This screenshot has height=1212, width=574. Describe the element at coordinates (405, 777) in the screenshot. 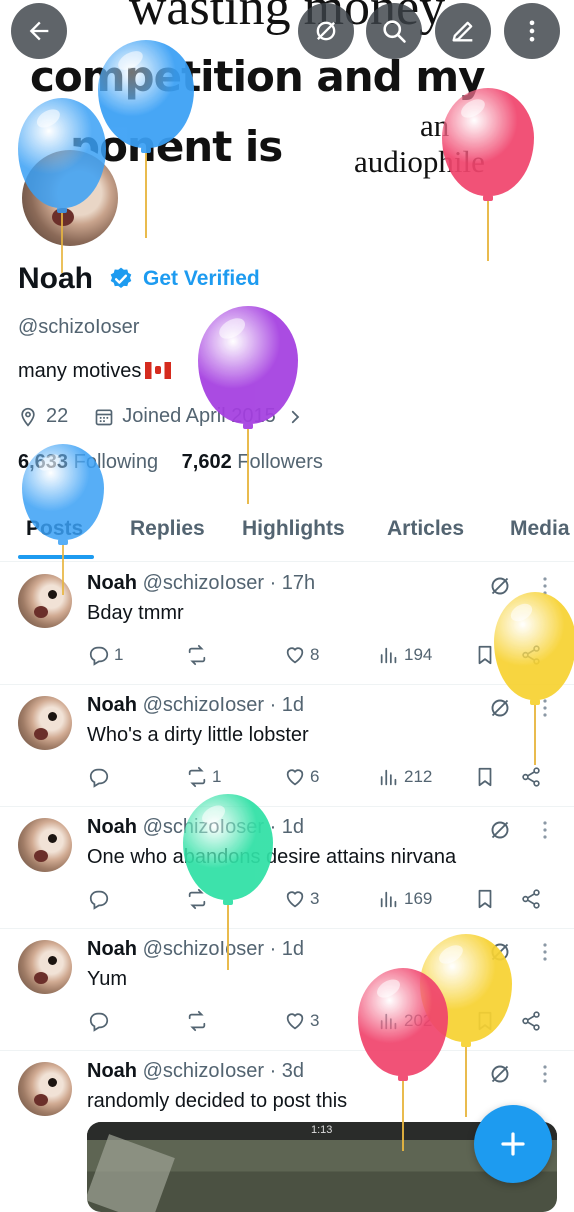

I see `views-button: 212` at that location.